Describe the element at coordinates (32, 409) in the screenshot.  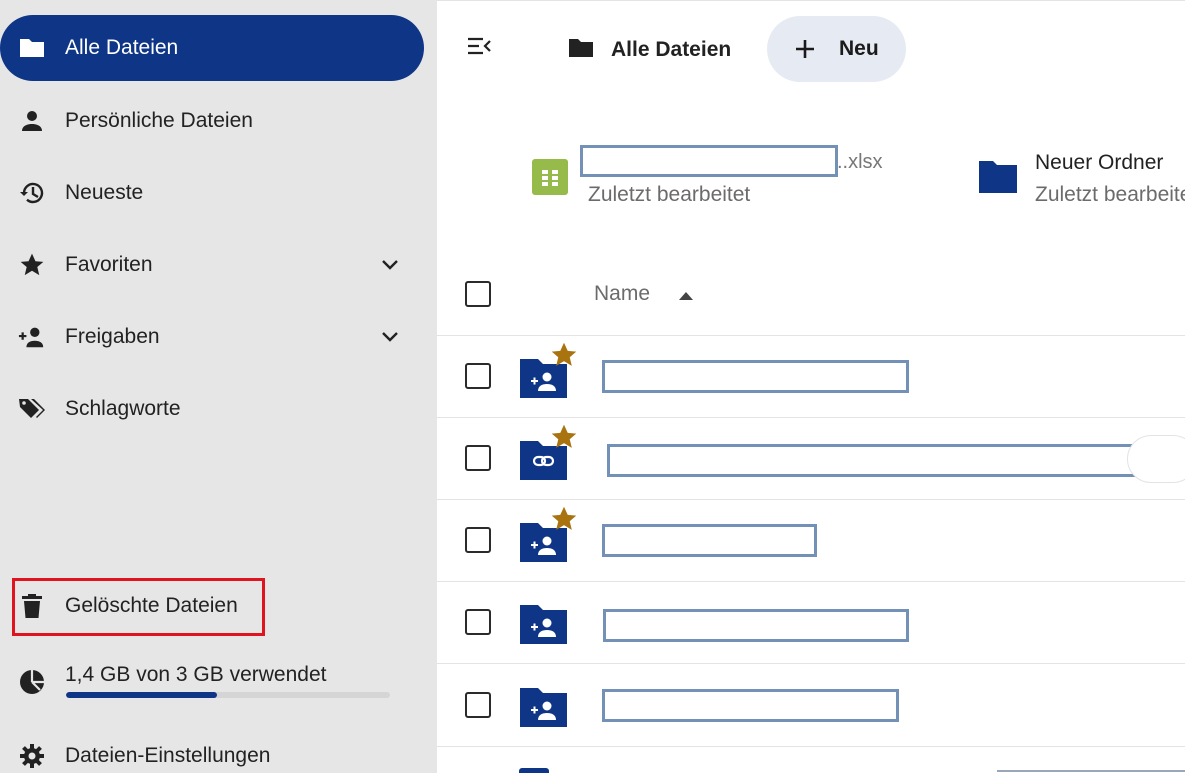
I see `tags-icon` at that location.